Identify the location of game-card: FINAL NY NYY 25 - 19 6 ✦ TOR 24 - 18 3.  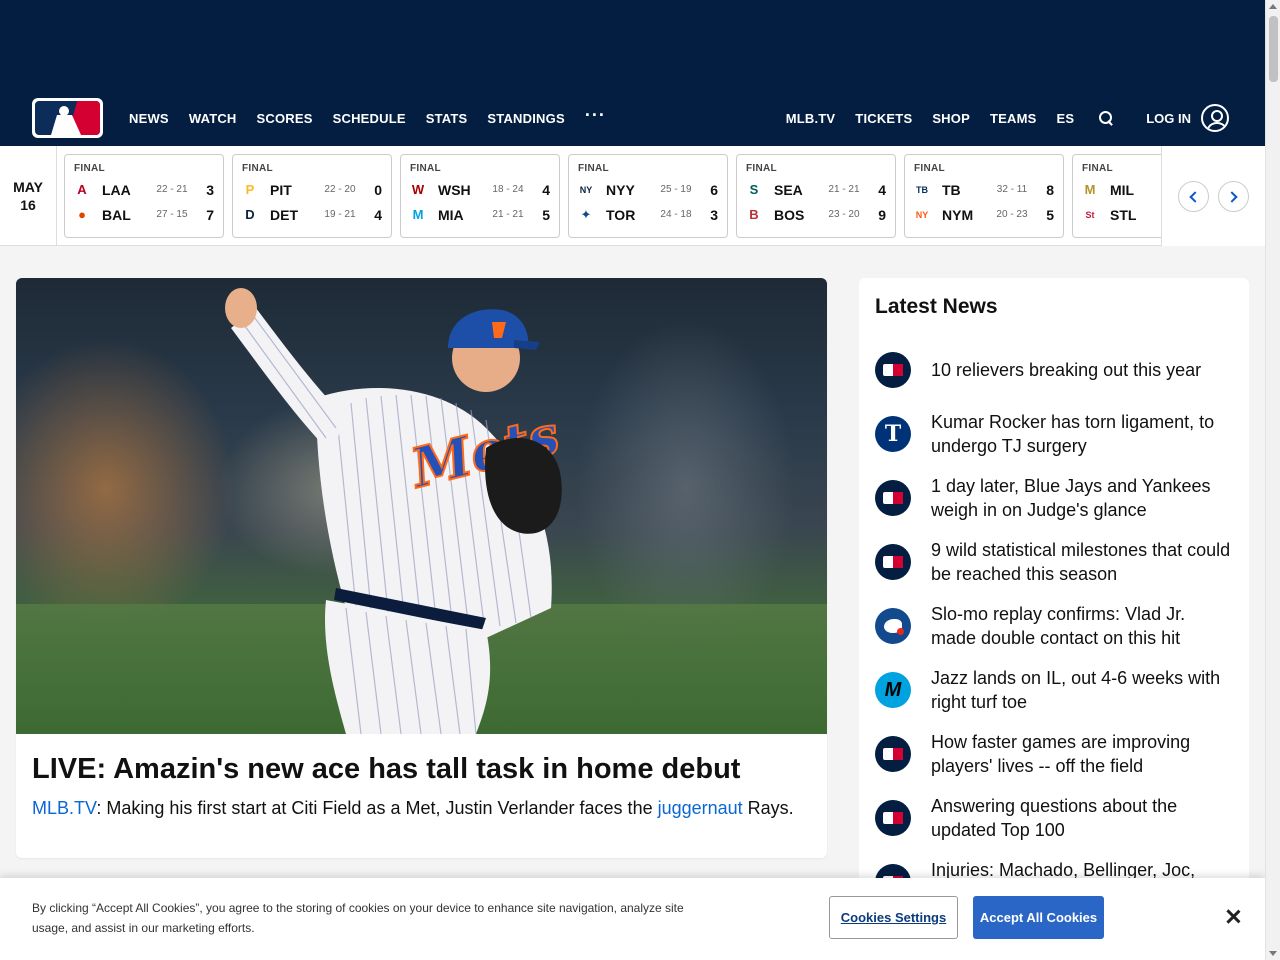
(648, 196).